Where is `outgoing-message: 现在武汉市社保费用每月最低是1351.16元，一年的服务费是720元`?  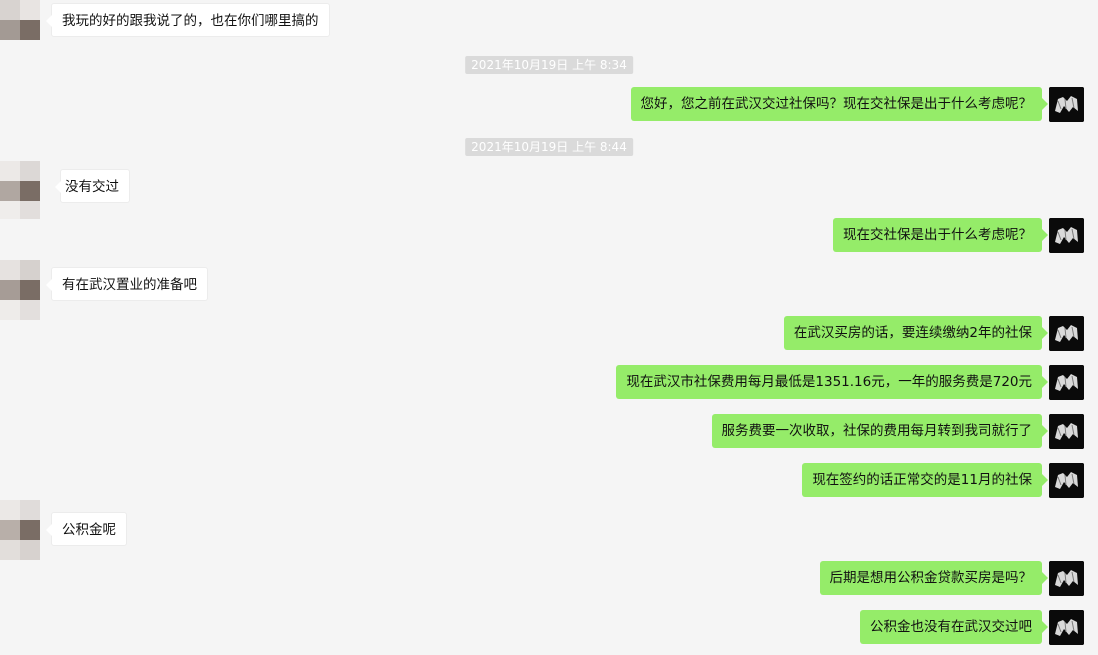
outgoing-message: 现在武汉市社保费用每月最低是1351.16元，一年的服务费是720元 is located at coordinates (832, 382).